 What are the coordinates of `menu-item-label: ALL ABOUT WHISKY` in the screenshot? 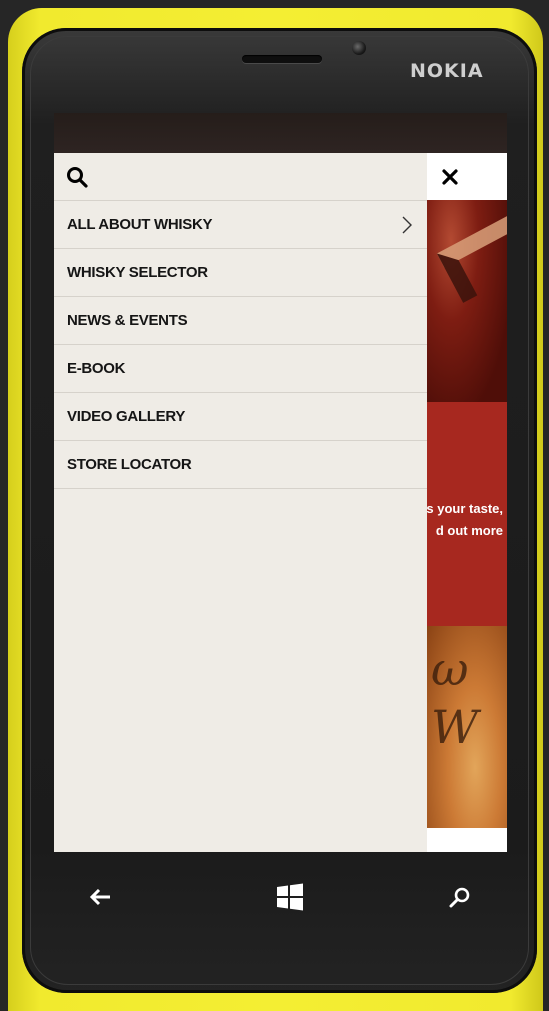 It's located at (140, 224).